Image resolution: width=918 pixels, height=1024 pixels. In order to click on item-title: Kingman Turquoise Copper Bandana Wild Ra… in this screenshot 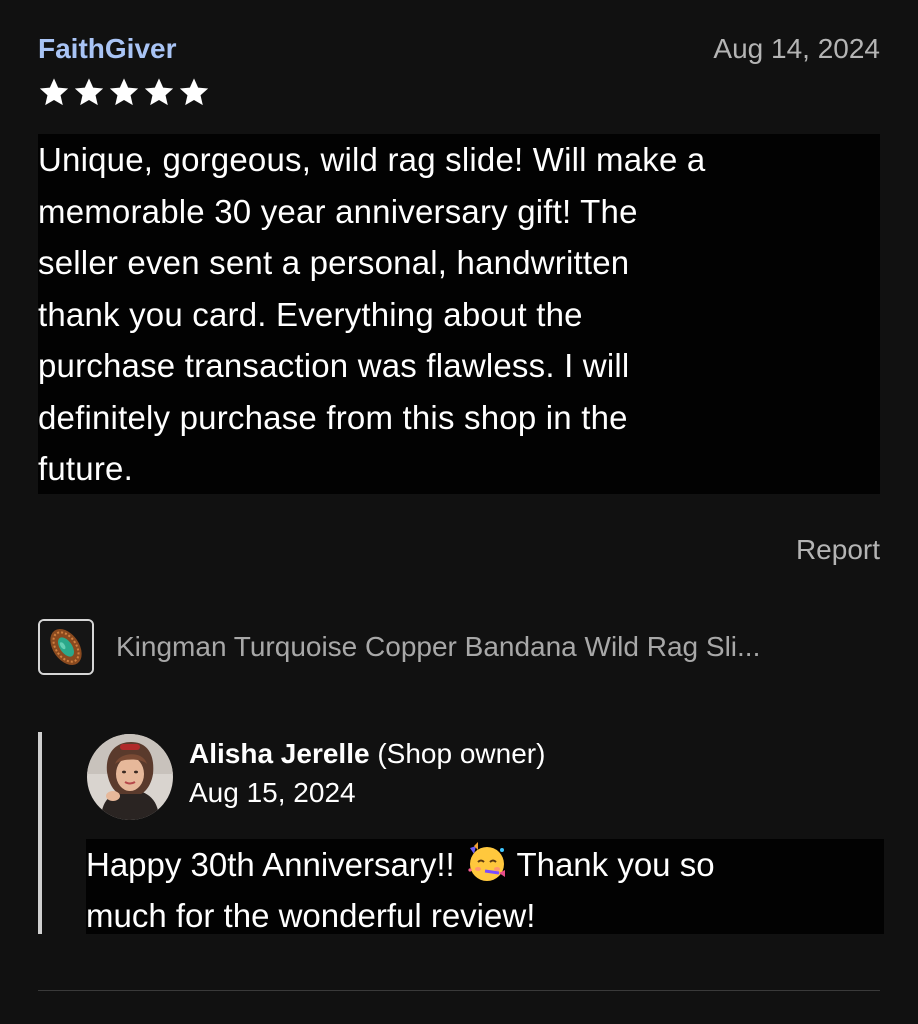, I will do `click(438, 647)`.